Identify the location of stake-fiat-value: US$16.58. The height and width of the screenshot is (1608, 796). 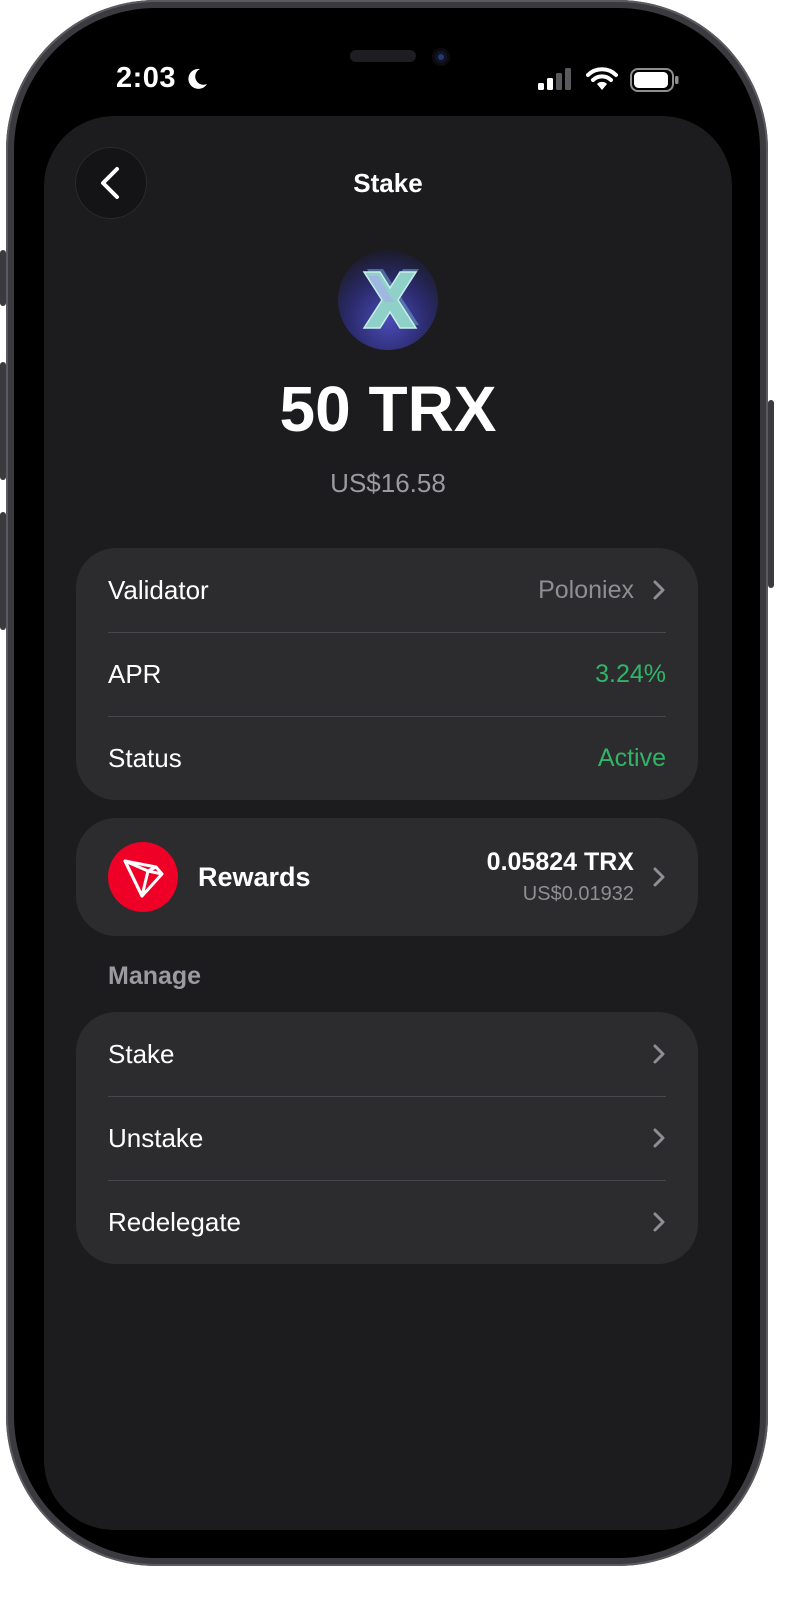
(388, 483).